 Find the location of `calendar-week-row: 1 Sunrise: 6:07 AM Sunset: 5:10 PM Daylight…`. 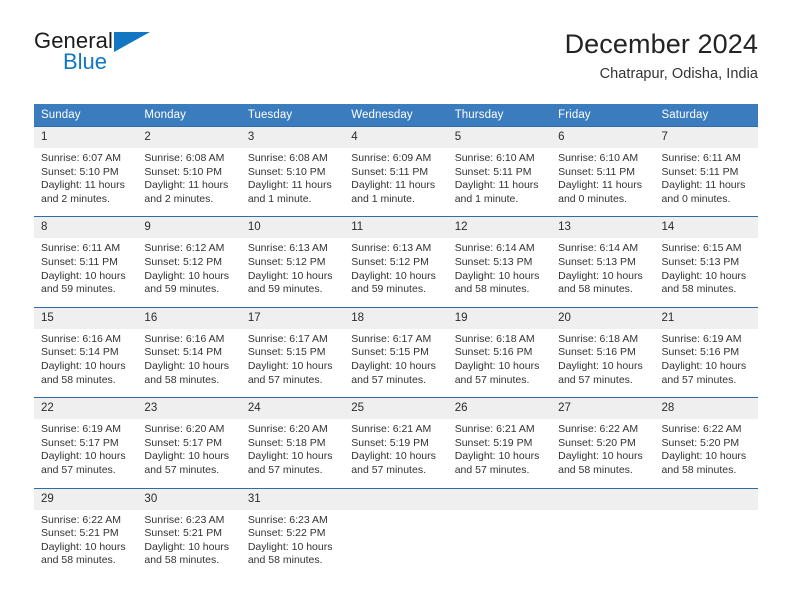

calendar-week-row: 1 Sunrise: 6:07 AM Sunset: 5:10 PM Daylight… is located at coordinates (396, 171).